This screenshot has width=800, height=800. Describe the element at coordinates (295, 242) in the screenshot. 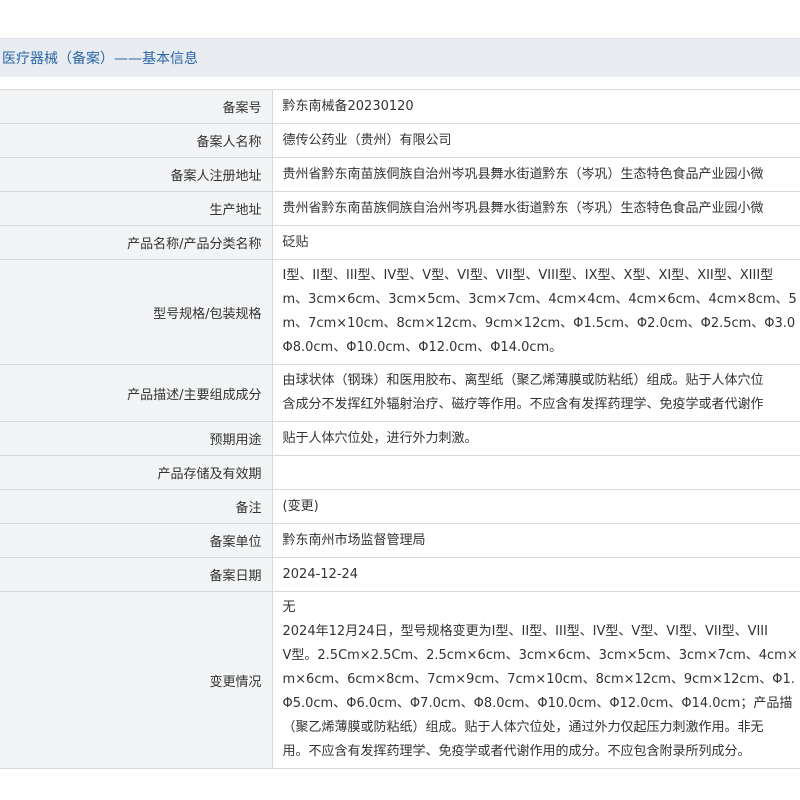

I see `value-line: 砭贴` at that location.